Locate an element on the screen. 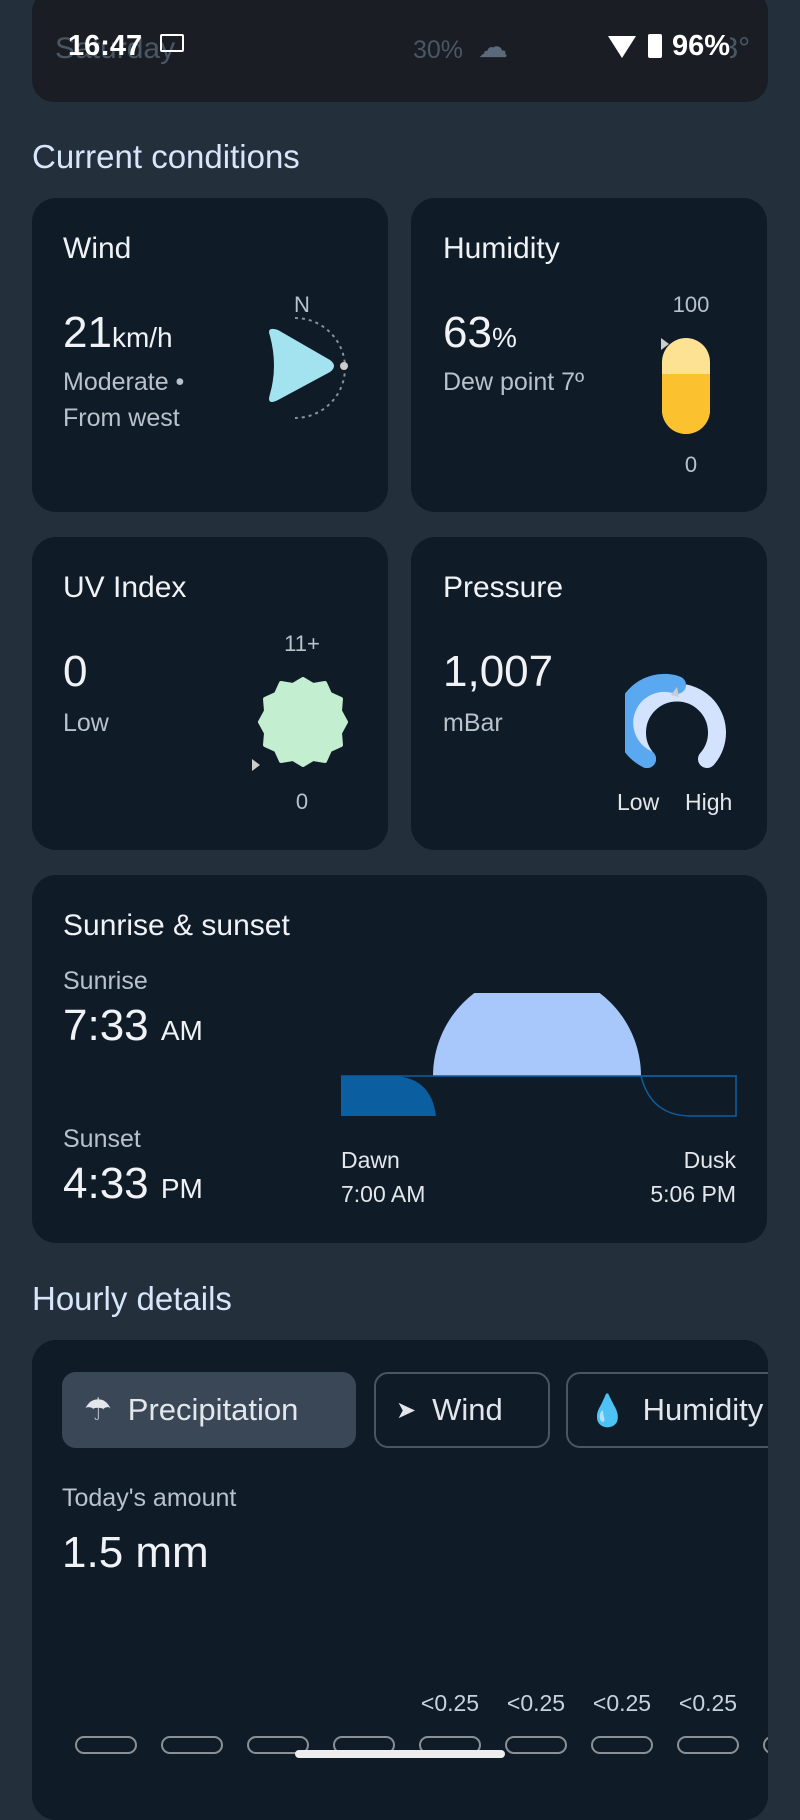  amount-label: Today's amount is located at coordinates (149, 1498).